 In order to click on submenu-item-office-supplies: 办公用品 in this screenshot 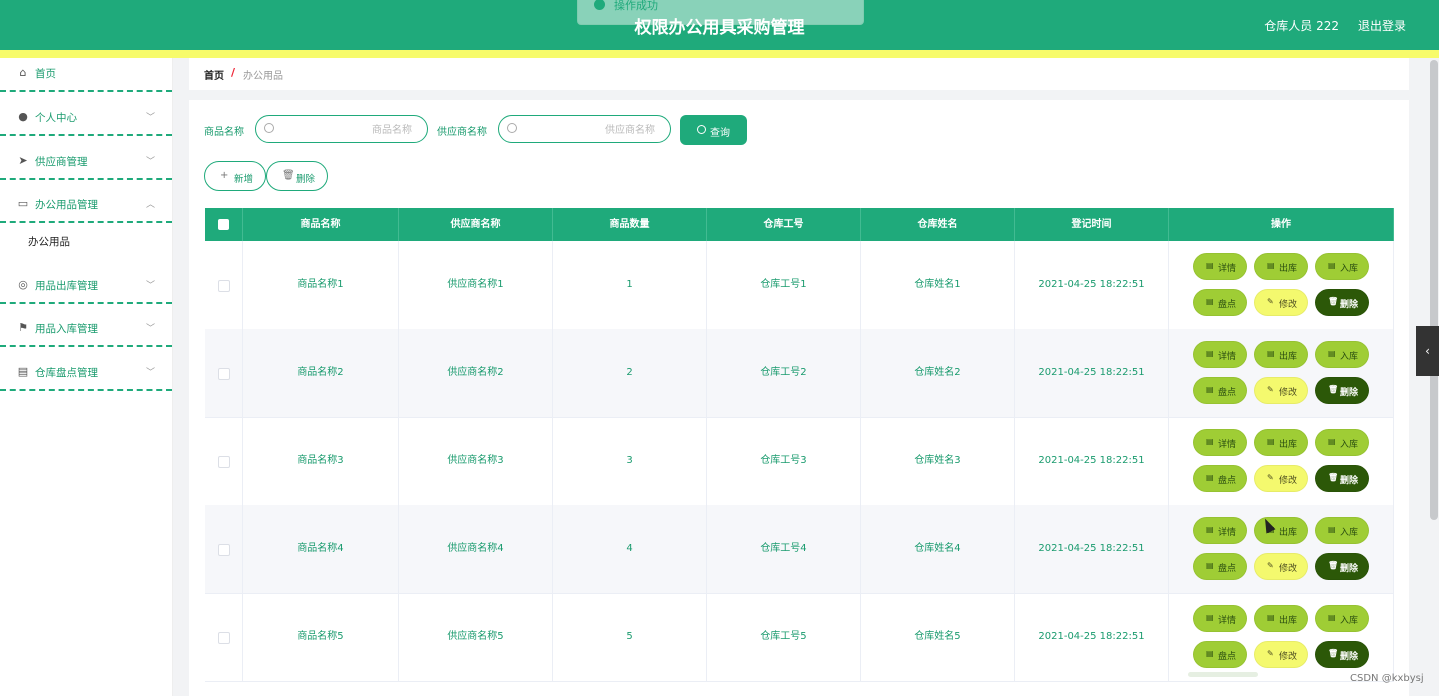, I will do `click(86, 240)`.